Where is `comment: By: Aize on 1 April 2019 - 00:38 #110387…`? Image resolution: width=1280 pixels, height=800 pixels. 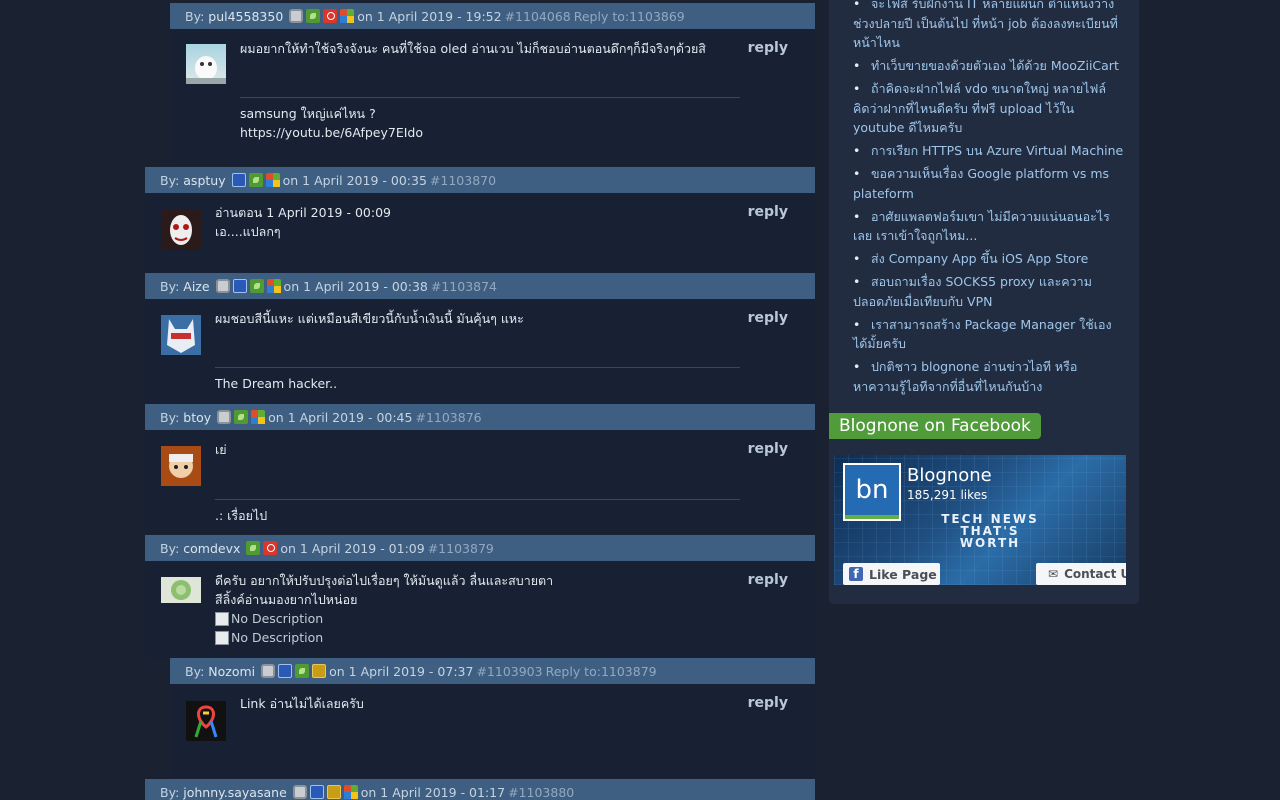 comment: By: Aize on 1 April 2019 - 00:38 #110387… is located at coordinates (480, 338).